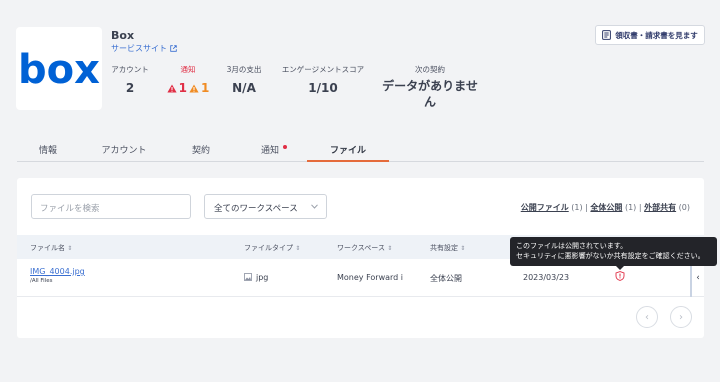 The width and height of the screenshot is (720, 382). I want to click on stat-engagement: エンゲージメントスコア 1/10, so click(323, 79).